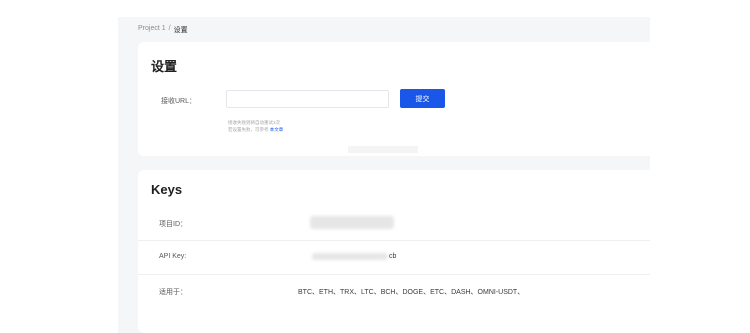 The width and height of the screenshot is (750, 333). I want to click on receive-url-label: 接收URL：, so click(179, 101).